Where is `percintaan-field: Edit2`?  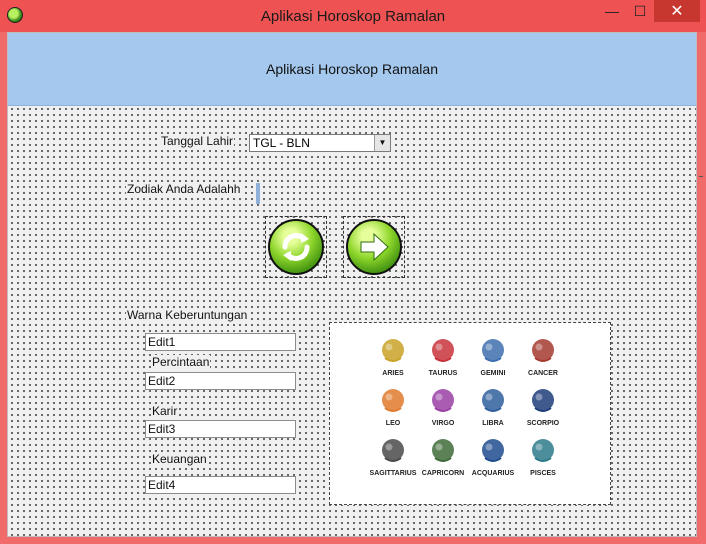
percintaan-field: Edit2 is located at coordinates (220, 381).